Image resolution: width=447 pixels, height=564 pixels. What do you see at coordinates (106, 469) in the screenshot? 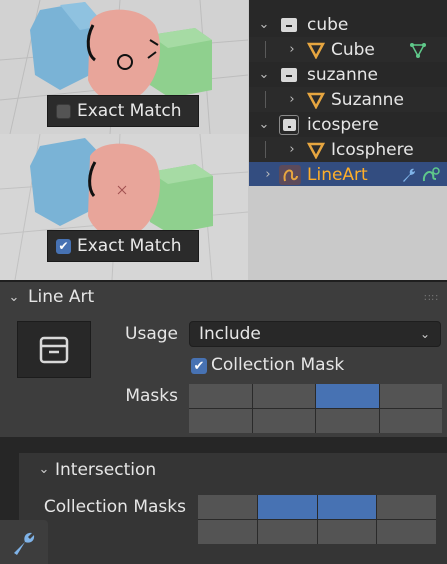
I see `intersection-panel-title: Intersection` at bounding box center [106, 469].